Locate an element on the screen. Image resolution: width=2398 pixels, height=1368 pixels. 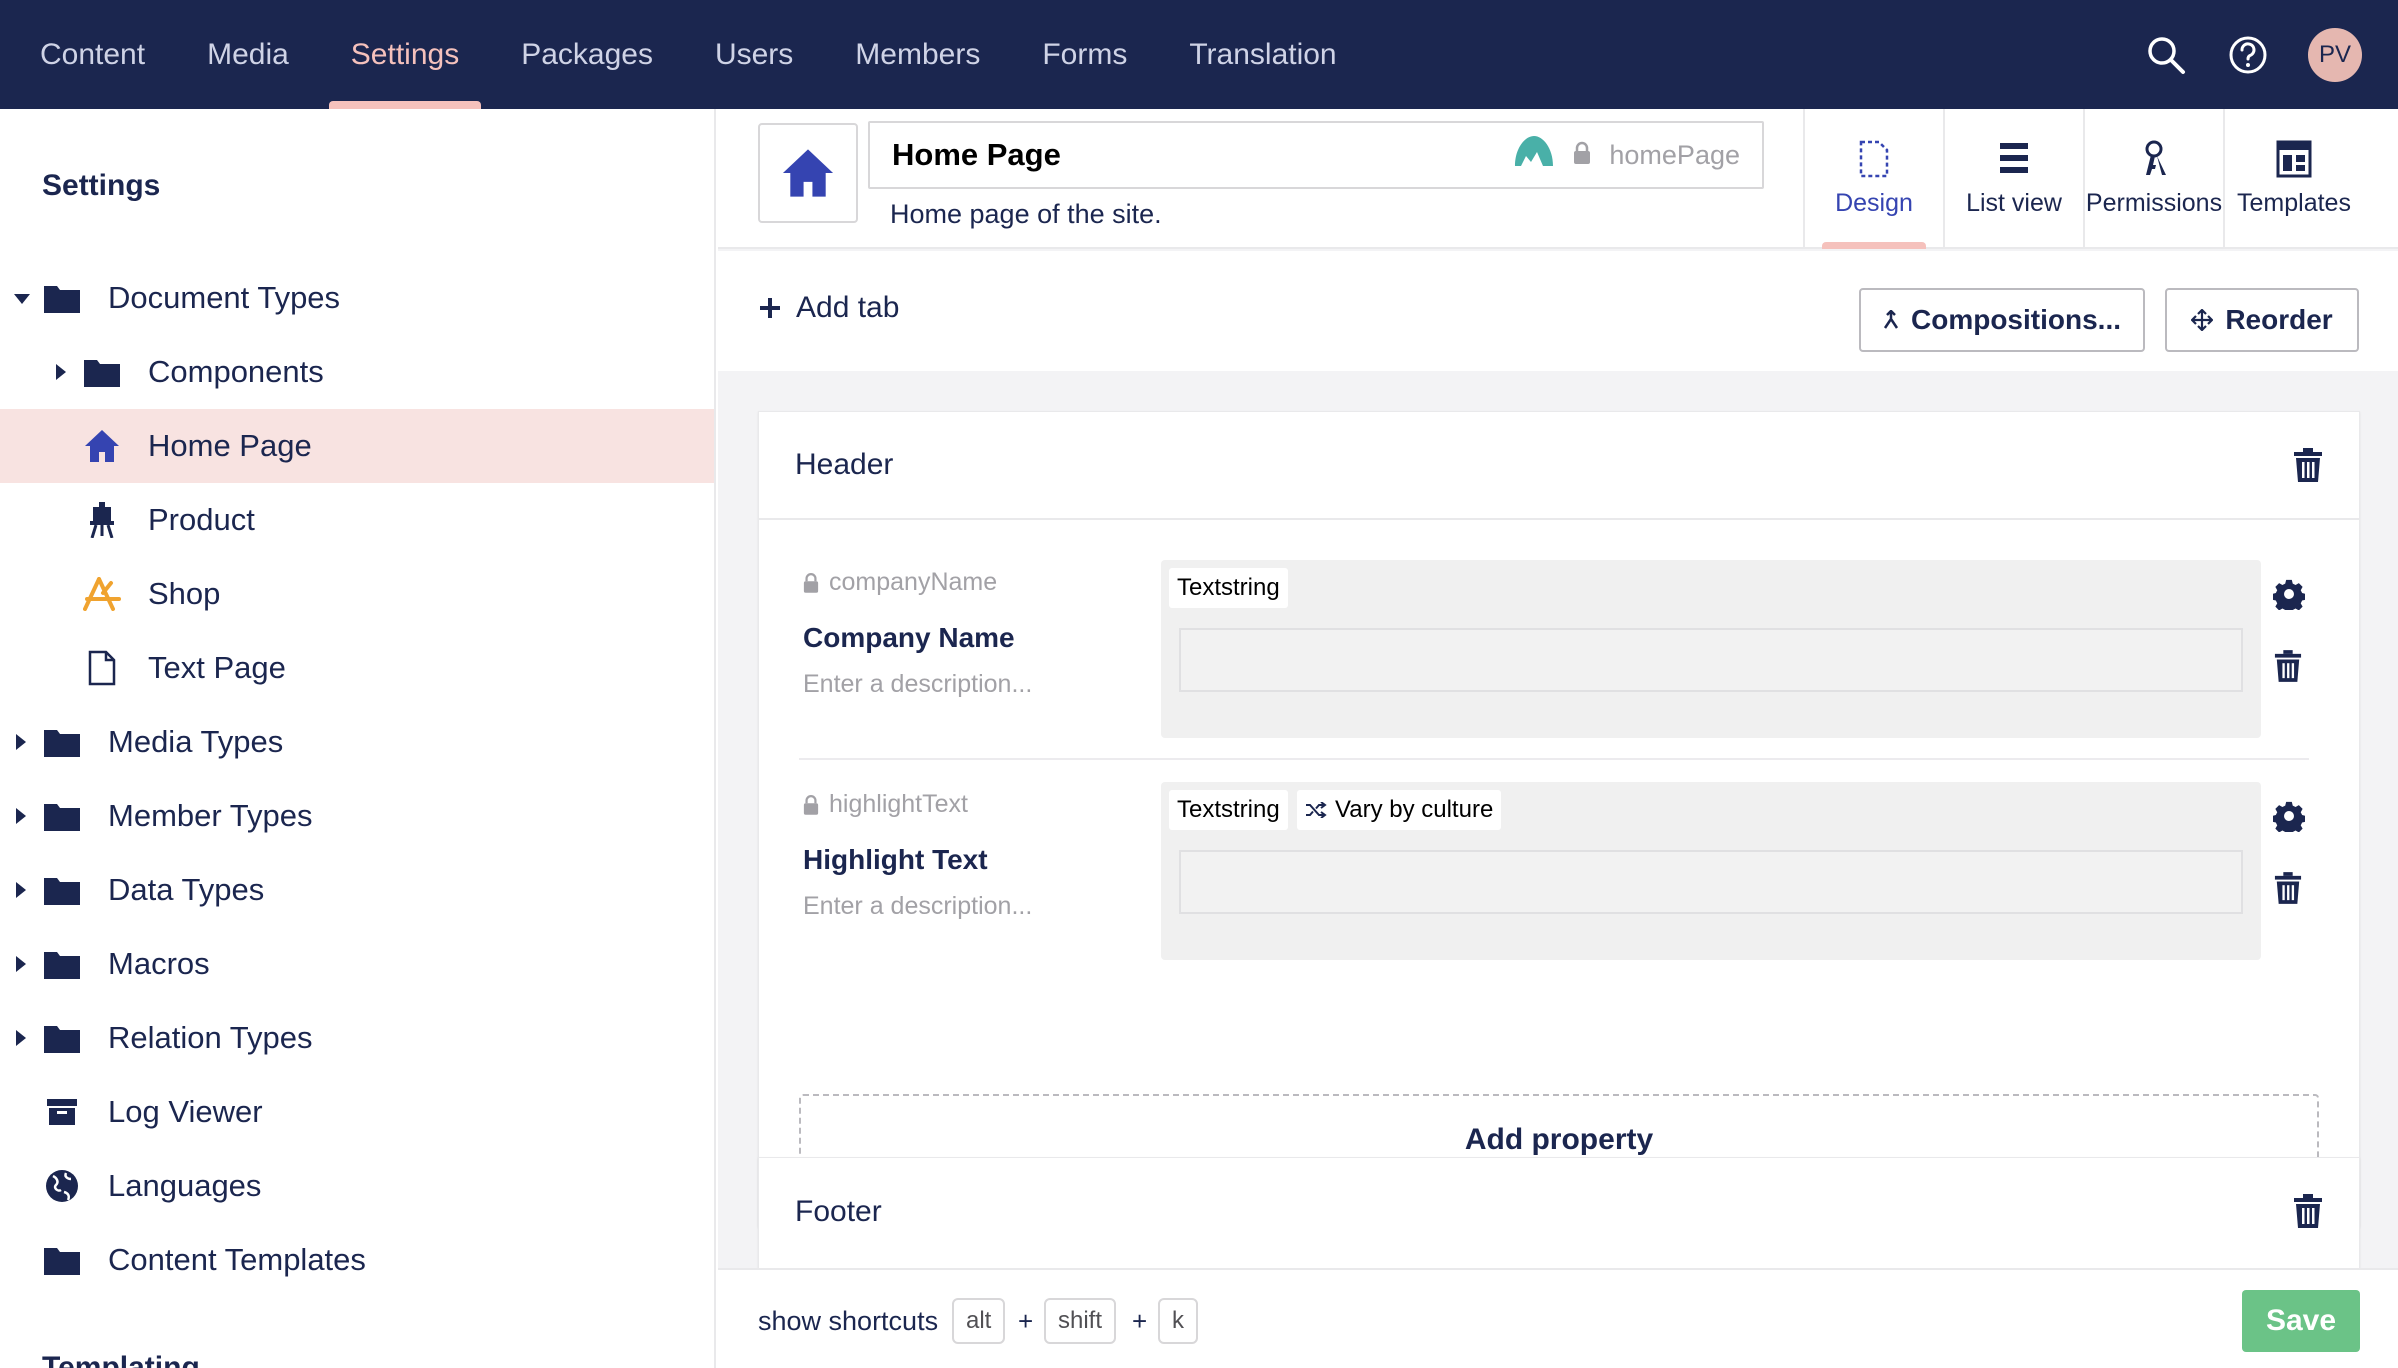
shuffle-icon is located at coordinates (1316, 810).